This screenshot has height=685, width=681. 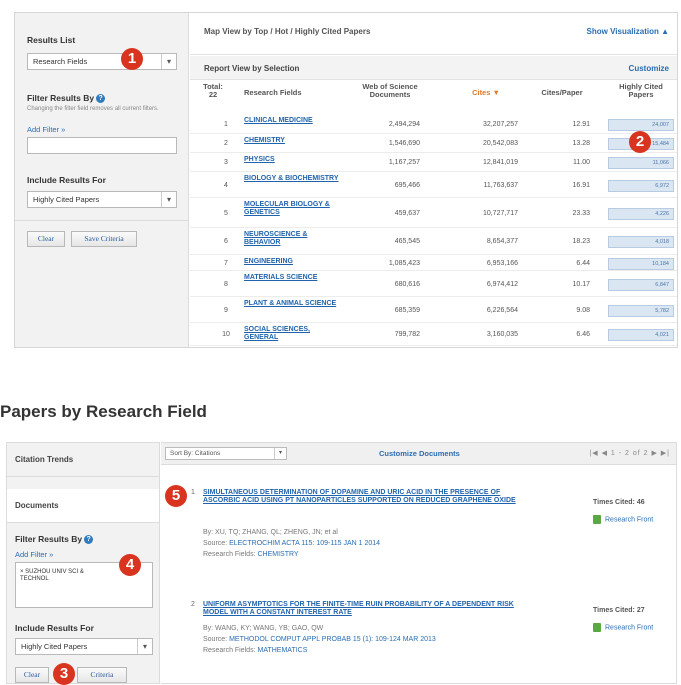 I want to click on cites-per-paper-cell: 13.28, so click(x=581, y=143).